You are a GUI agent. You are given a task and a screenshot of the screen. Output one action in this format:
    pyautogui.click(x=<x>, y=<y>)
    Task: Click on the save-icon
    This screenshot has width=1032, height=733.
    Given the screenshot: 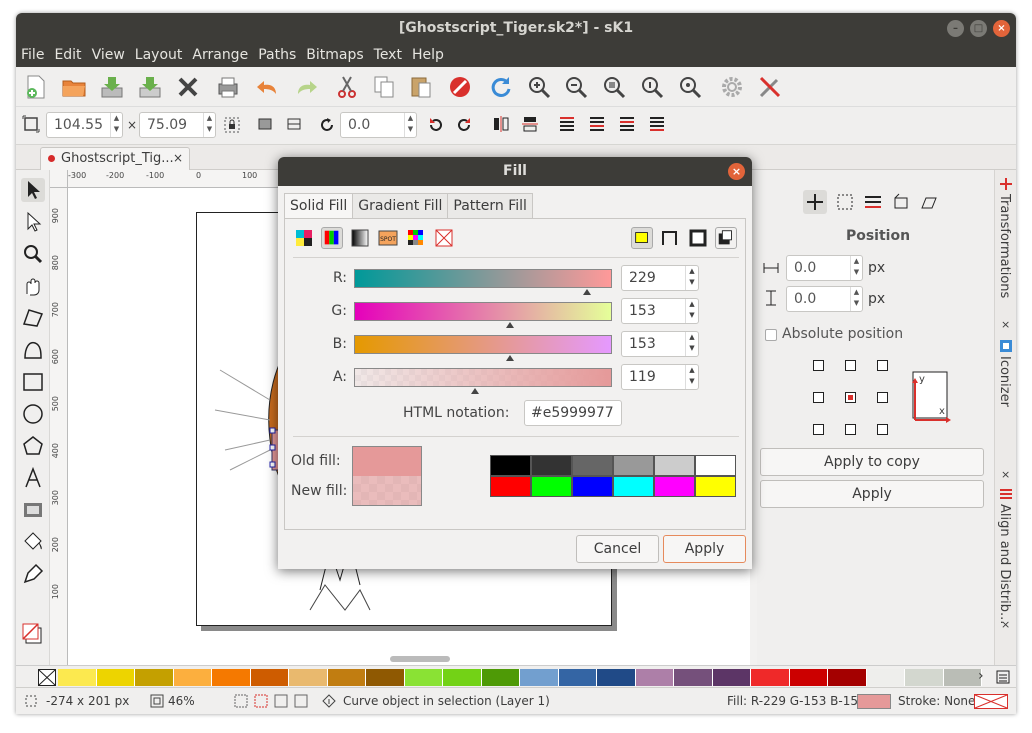 What is the action you would take?
    pyautogui.click(x=112, y=87)
    